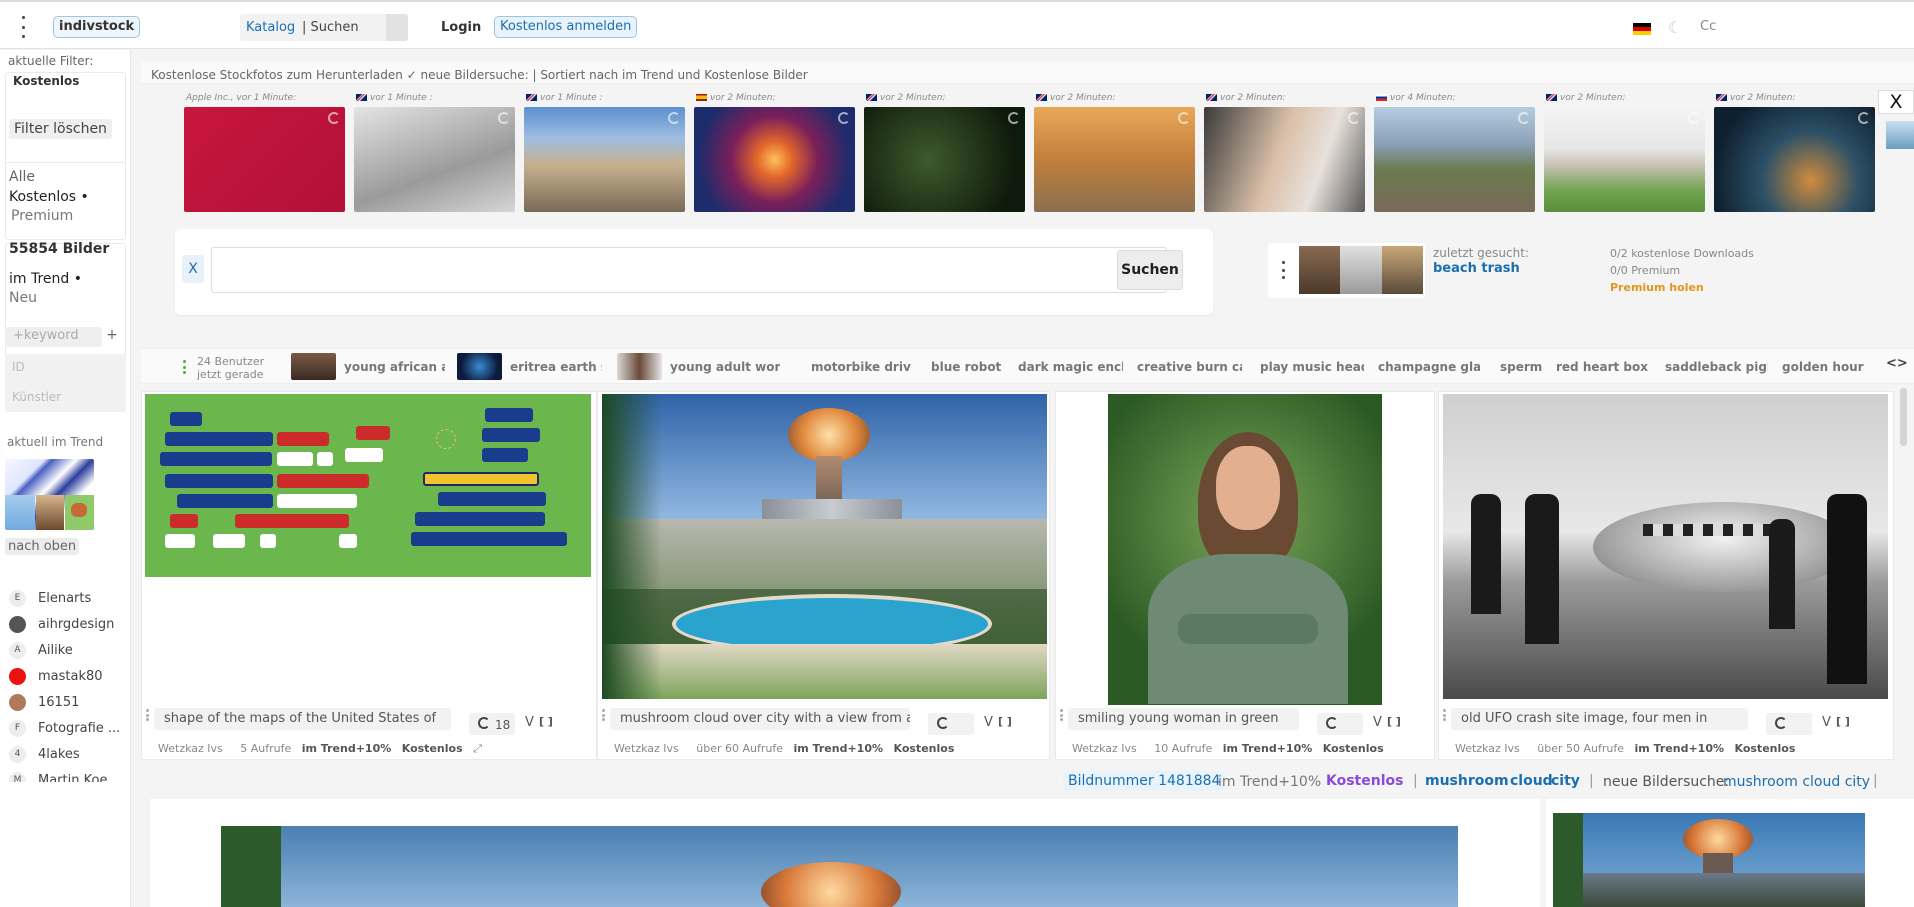 The image size is (1914, 907). Describe the element at coordinates (1521, 366) in the screenshot. I see `keyword-chip: sperm` at that location.